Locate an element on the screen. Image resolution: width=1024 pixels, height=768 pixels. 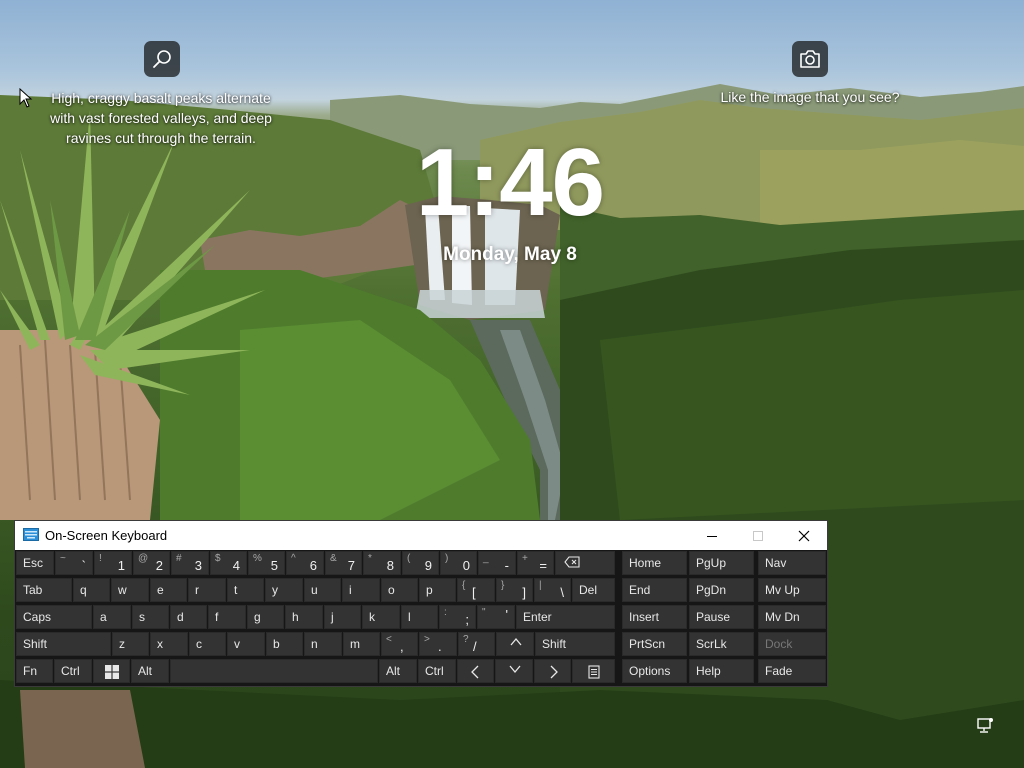
key-m: m is located at coordinates (361, 644).